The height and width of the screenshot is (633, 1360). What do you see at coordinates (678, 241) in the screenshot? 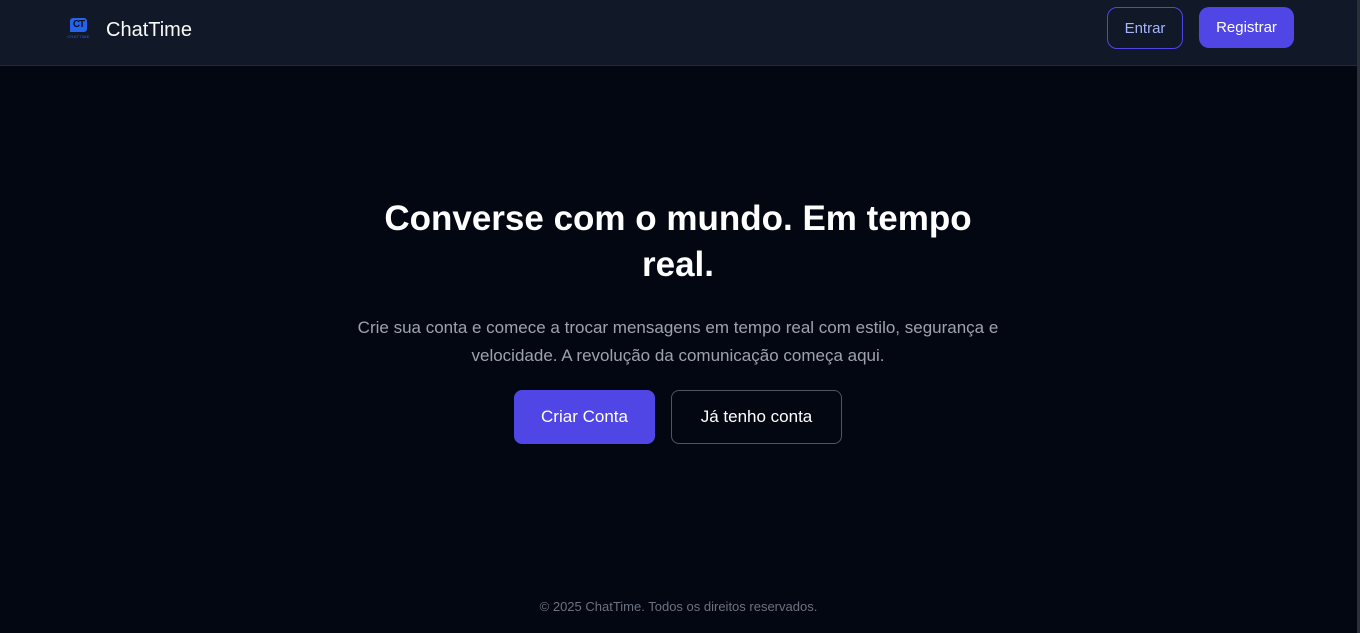
I see `hero-title: Converse com o mundo. Em tempo real.` at bounding box center [678, 241].